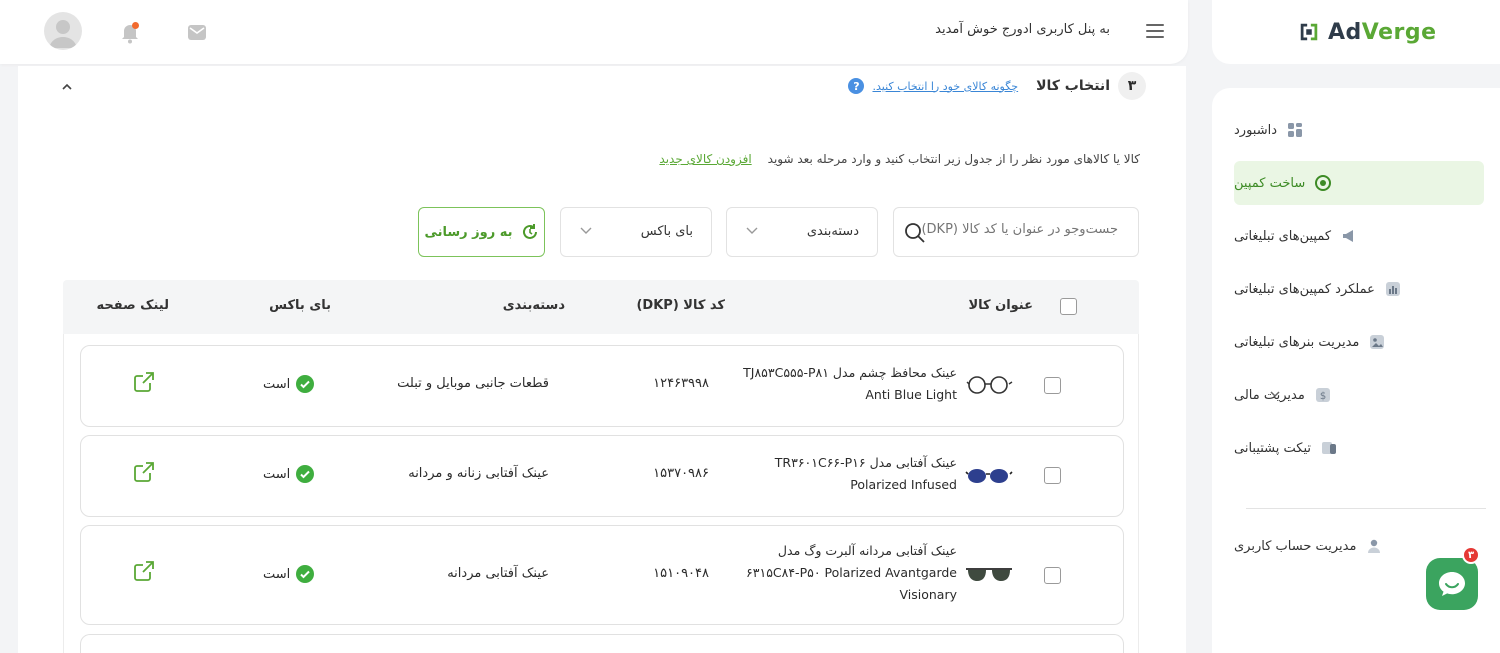 This screenshot has width=1500, height=653. I want to click on step-title: انتخاب کالا, so click(1073, 86).